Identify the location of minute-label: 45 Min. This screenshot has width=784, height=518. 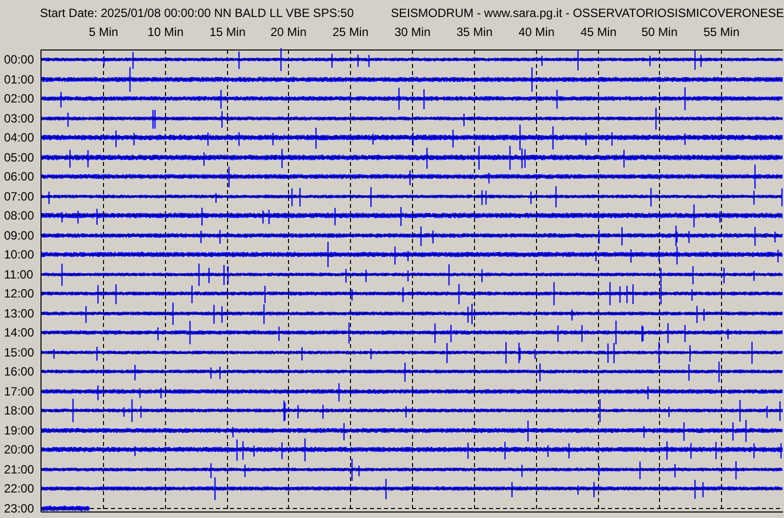
(598, 32).